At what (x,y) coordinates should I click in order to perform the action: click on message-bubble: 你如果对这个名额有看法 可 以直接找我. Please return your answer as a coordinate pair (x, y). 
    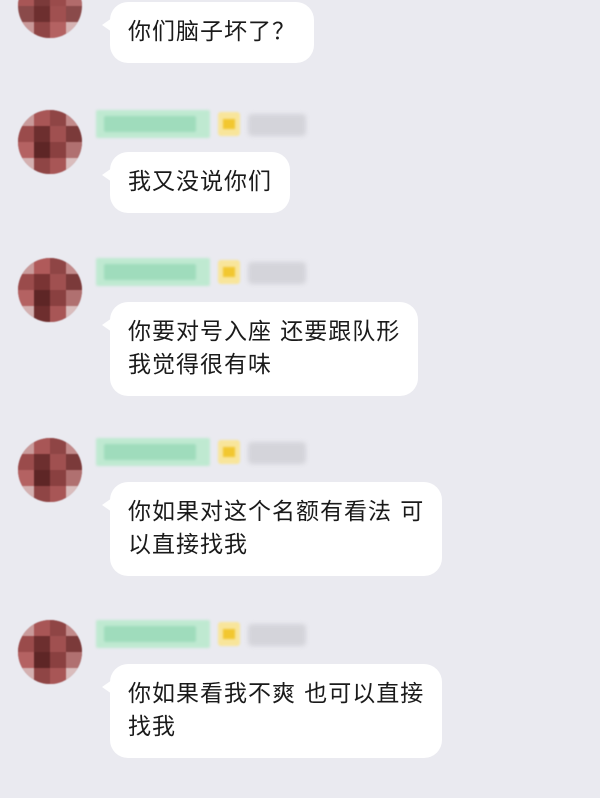
    Looking at the image, I should click on (272, 529).